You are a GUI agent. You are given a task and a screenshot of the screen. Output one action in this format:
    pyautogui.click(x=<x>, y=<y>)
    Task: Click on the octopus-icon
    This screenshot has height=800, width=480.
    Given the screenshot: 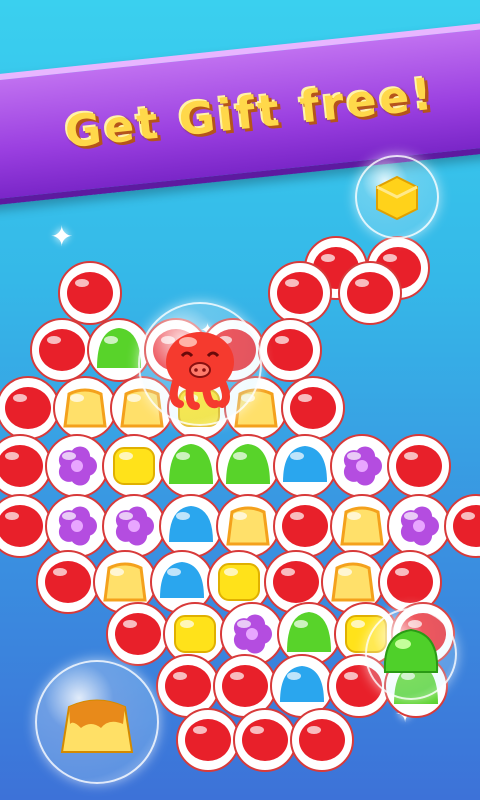 What is the action you would take?
    pyautogui.click(x=200, y=371)
    